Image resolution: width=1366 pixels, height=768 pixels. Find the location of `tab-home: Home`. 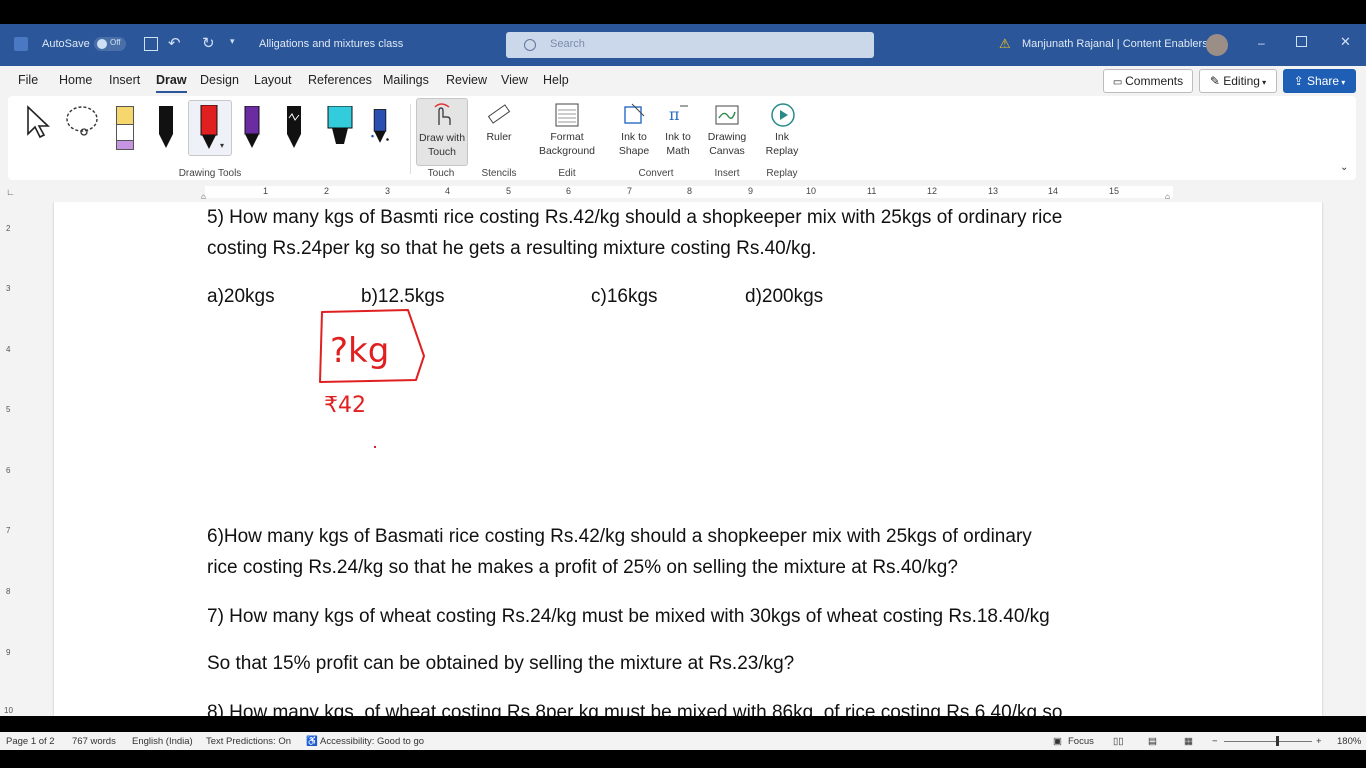

tab-home: Home is located at coordinates (75, 80).